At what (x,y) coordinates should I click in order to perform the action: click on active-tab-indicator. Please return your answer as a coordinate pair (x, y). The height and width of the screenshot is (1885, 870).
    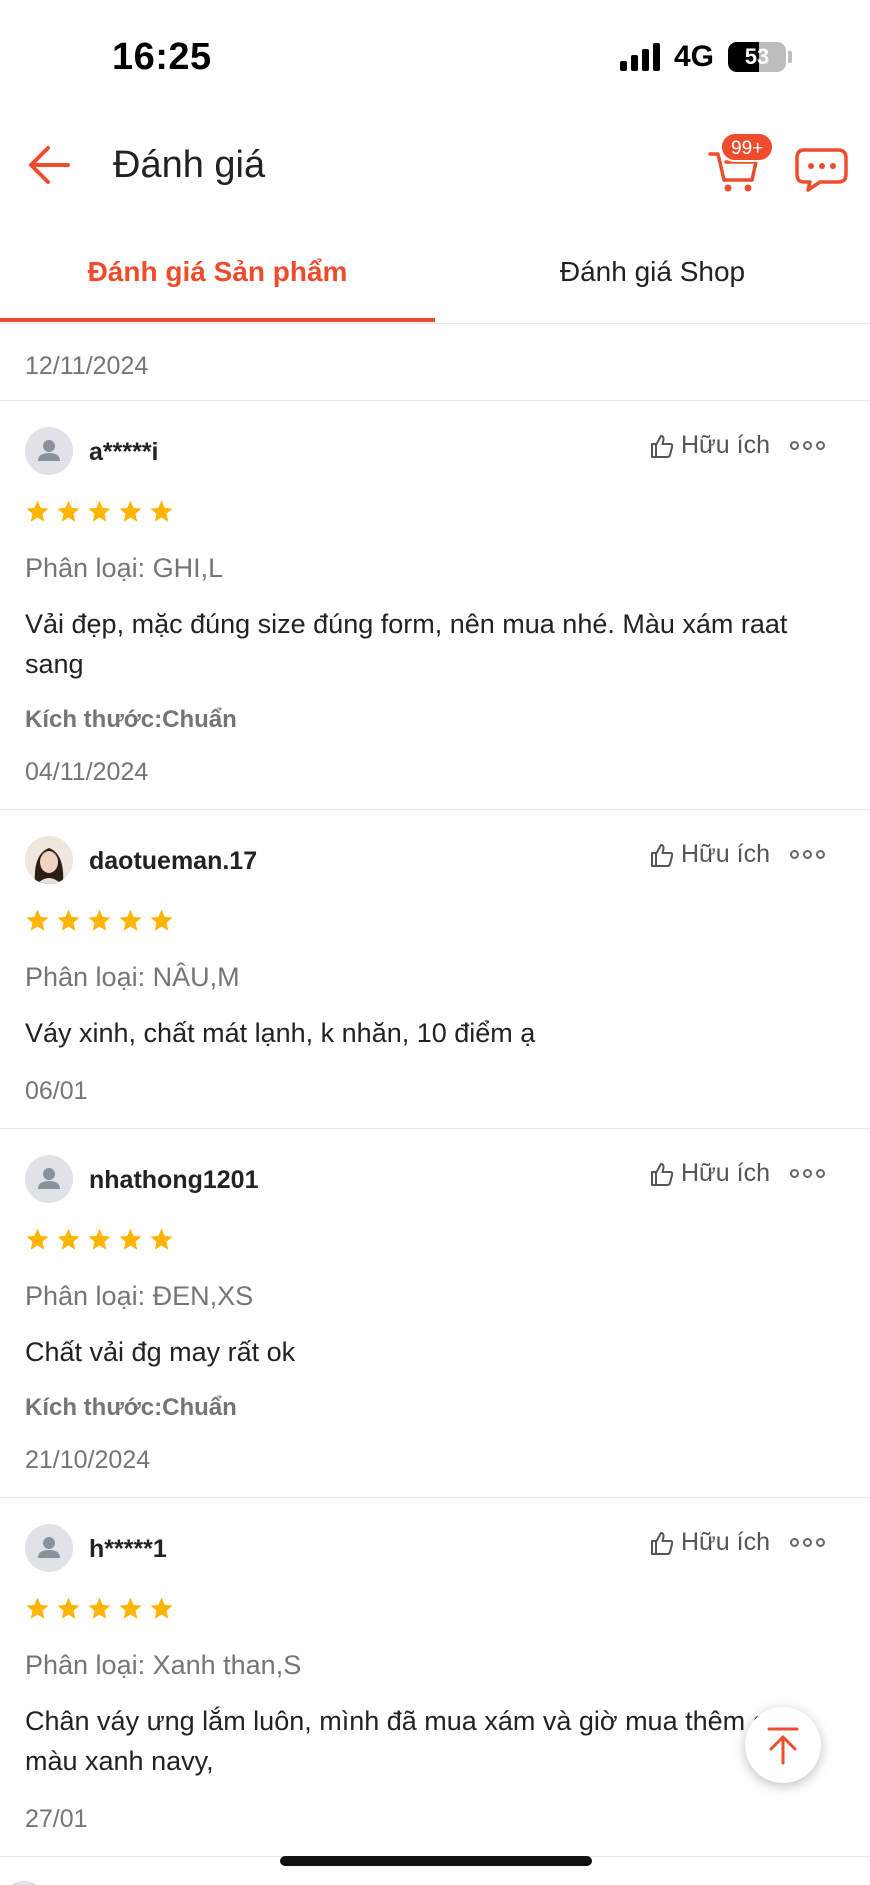
    Looking at the image, I should click on (217, 320).